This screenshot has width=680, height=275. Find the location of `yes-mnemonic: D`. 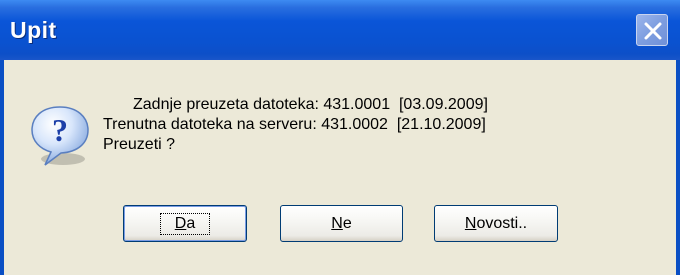

yes-mnemonic: D is located at coordinates (180, 223).